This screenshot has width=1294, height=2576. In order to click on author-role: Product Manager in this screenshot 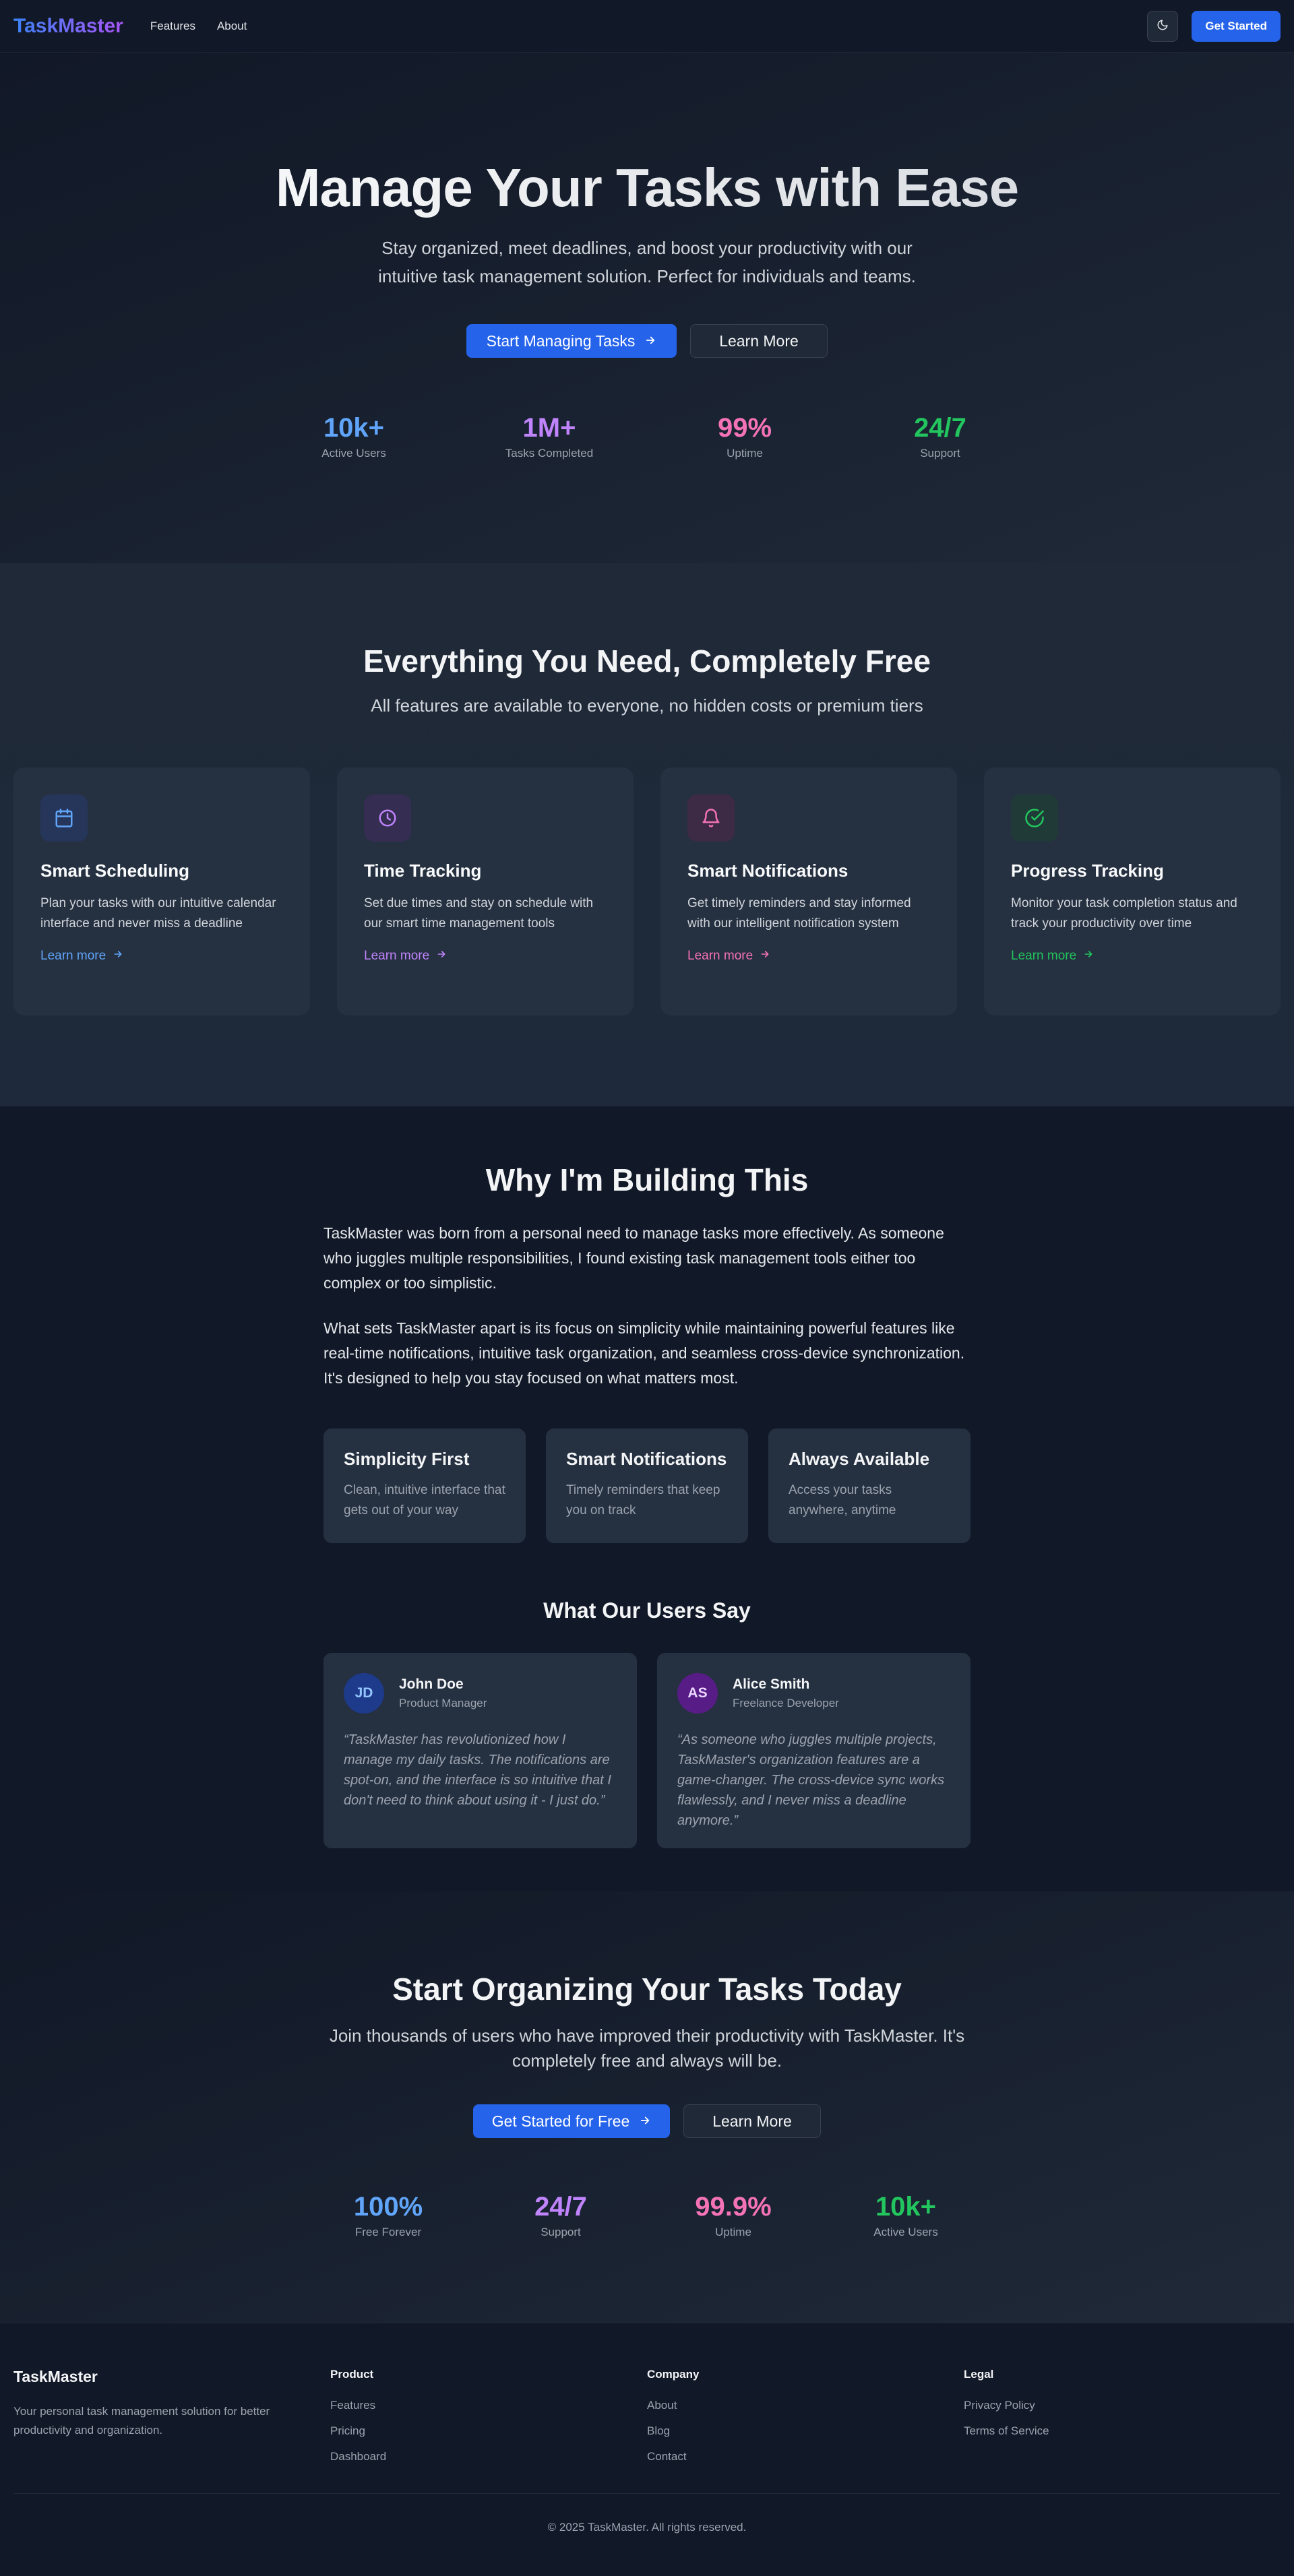, I will do `click(443, 1703)`.